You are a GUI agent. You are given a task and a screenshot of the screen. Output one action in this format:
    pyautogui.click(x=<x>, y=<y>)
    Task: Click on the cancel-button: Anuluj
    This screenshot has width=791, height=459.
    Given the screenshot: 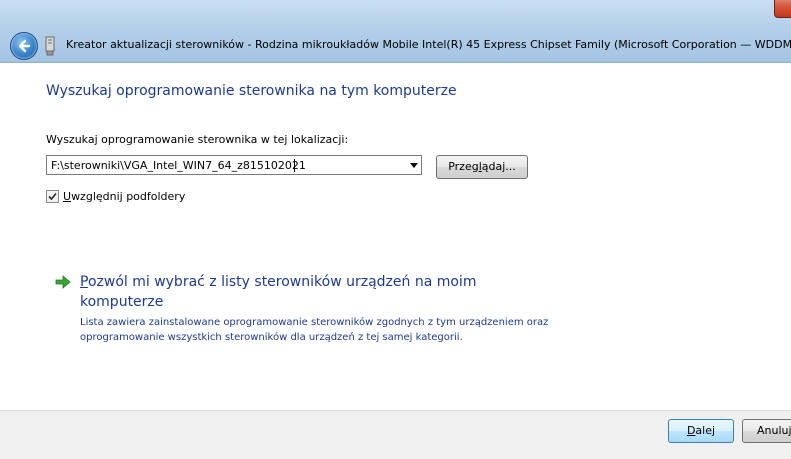 What is the action you would take?
    pyautogui.click(x=766, y=431)
    